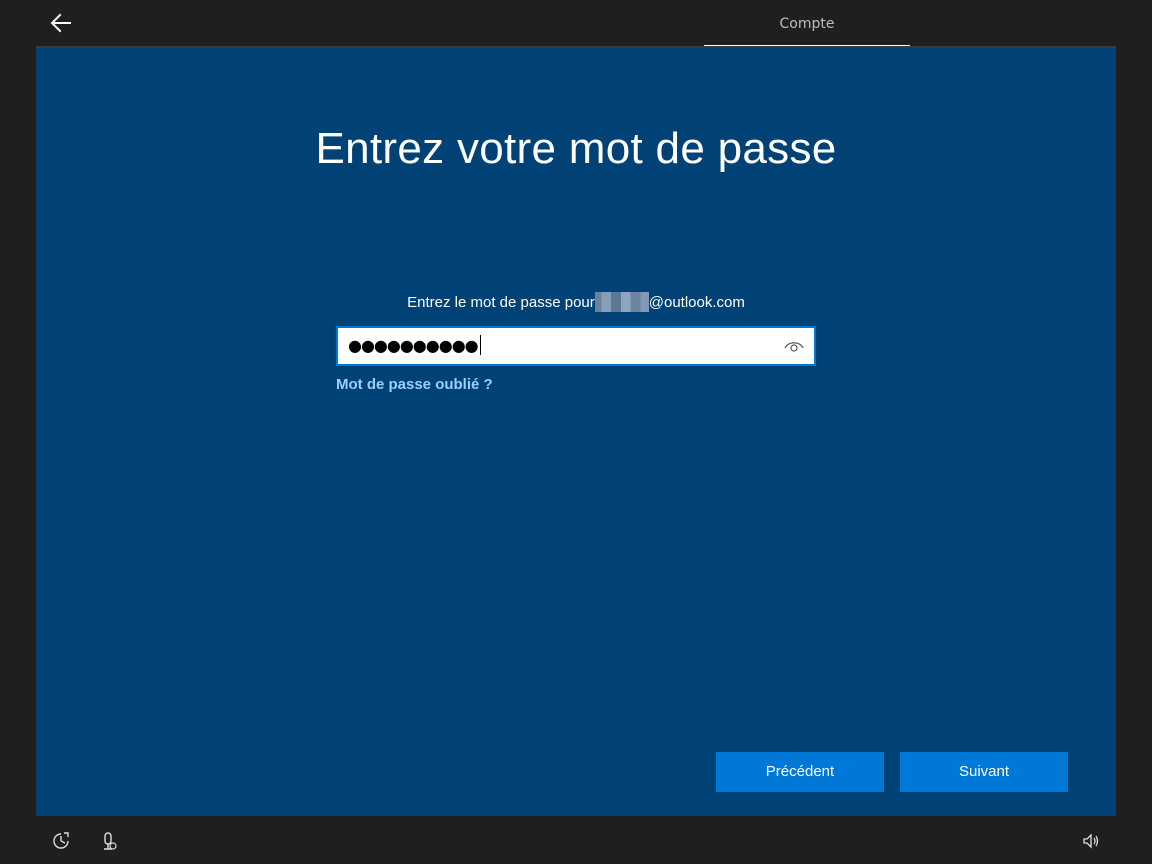 Image resolution: width=1152 pixels, height=864 pixels. What do you see at coordinates (61, 23) in the screenshot?
I see `back-arrow-icon` at bounding box center [61, 23].